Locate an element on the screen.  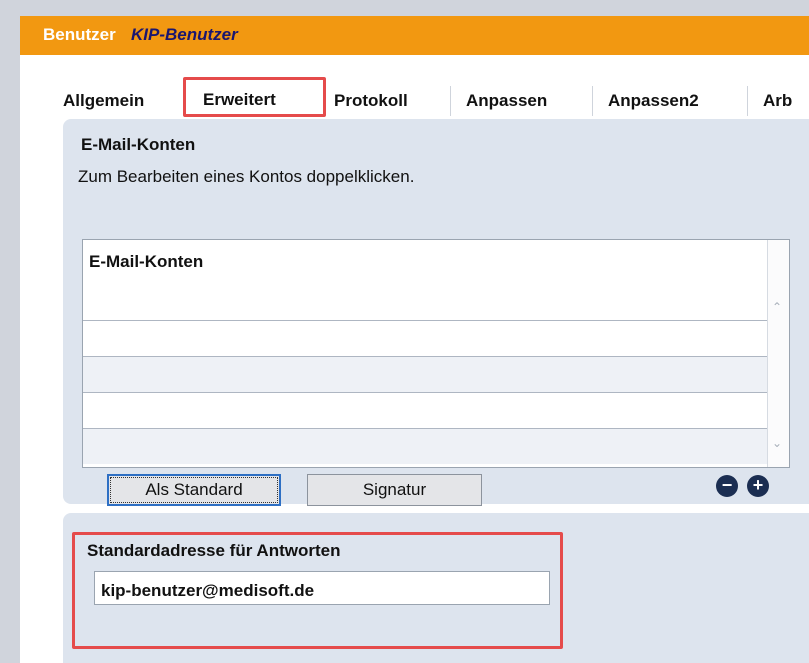
tab-arb: Arb is located at coordinates (777, 101).